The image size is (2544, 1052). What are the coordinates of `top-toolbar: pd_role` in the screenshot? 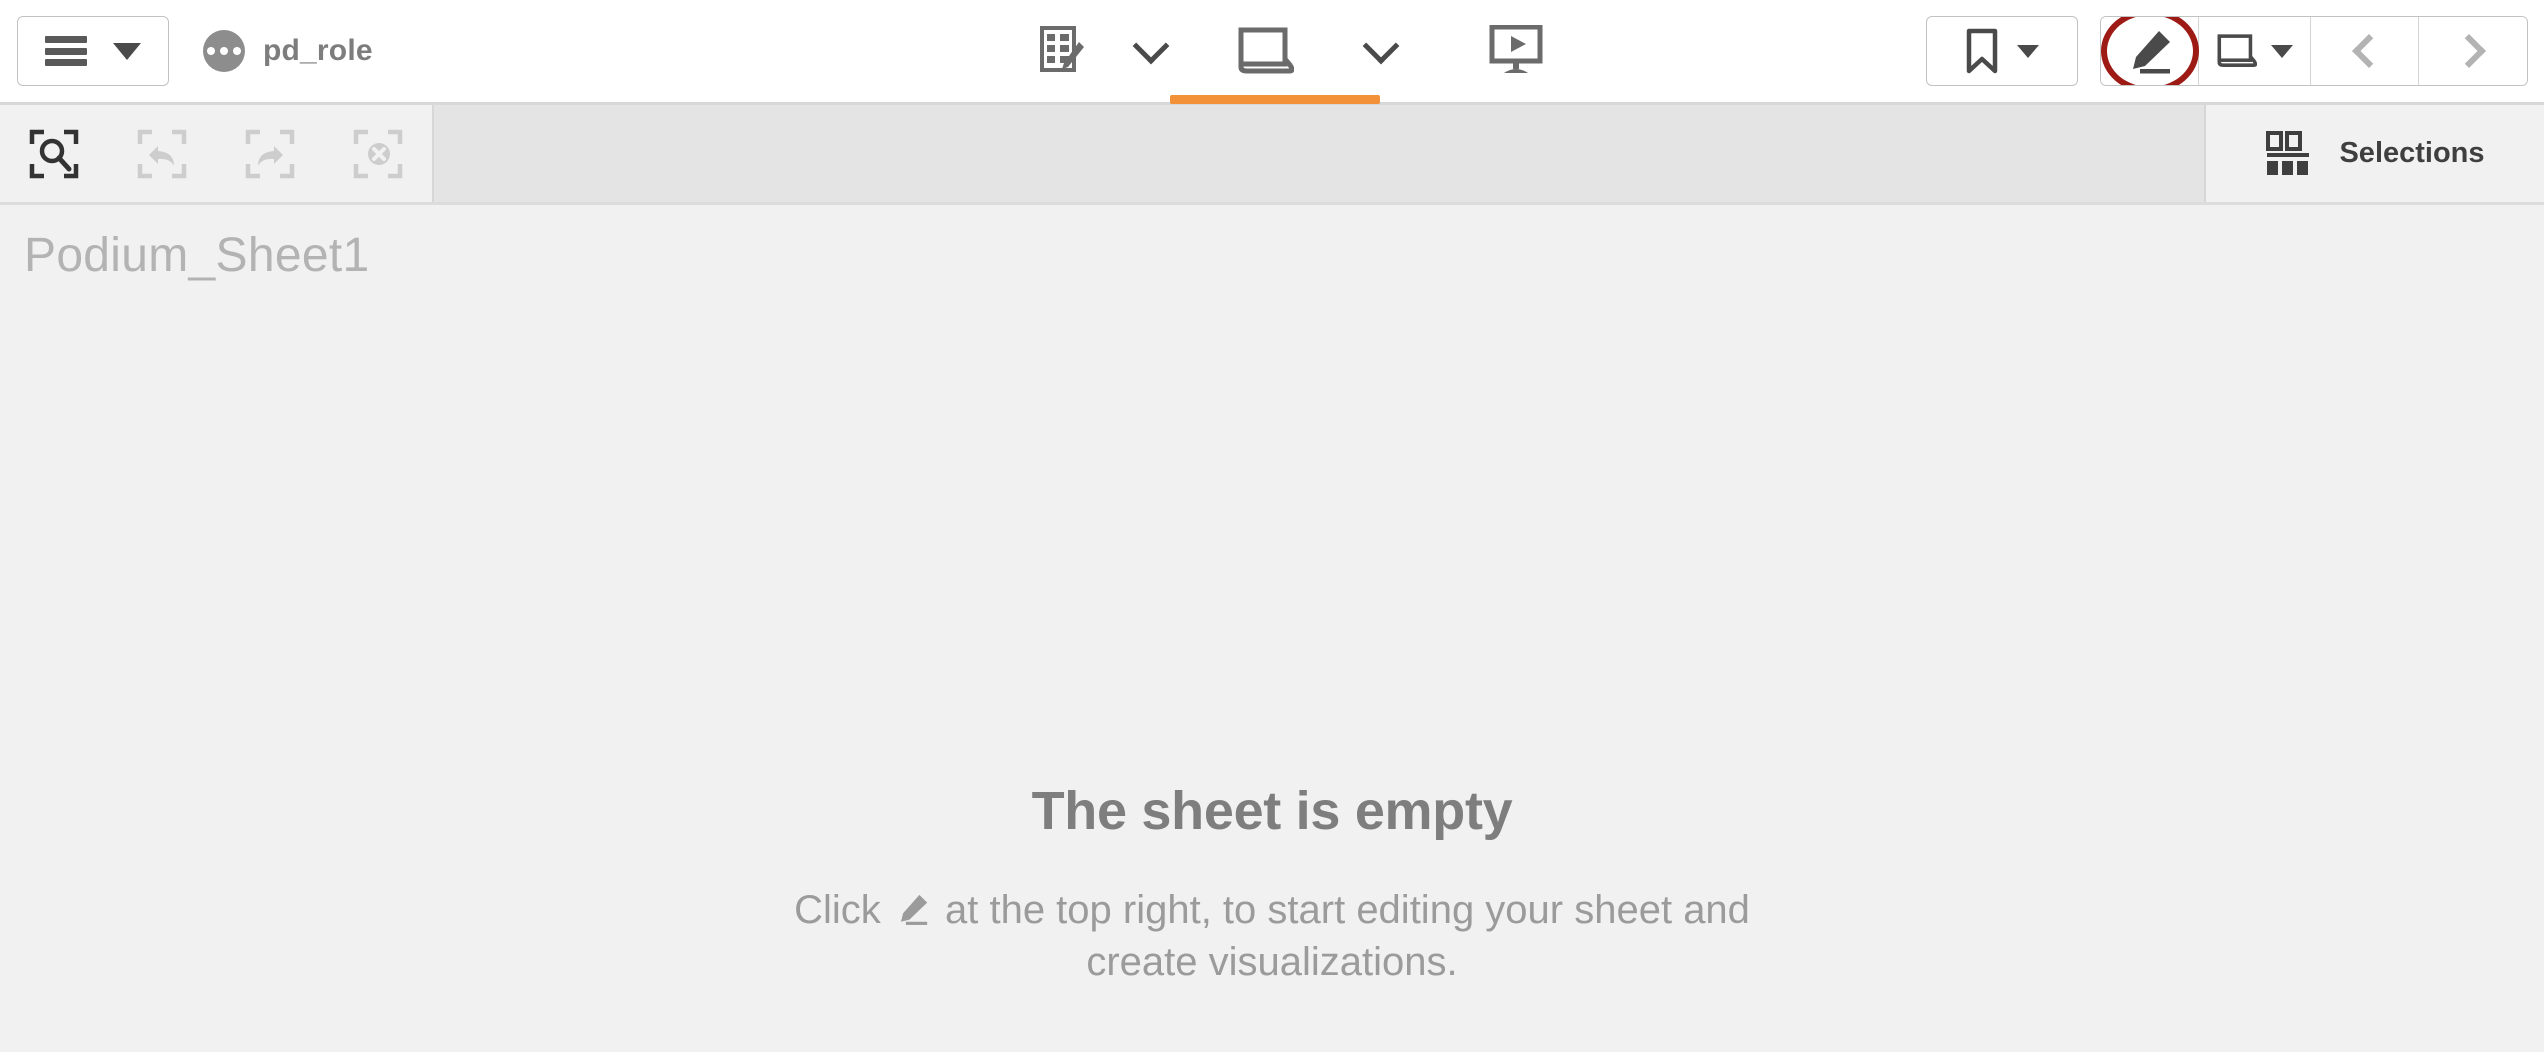 It's located at (1272, 52).